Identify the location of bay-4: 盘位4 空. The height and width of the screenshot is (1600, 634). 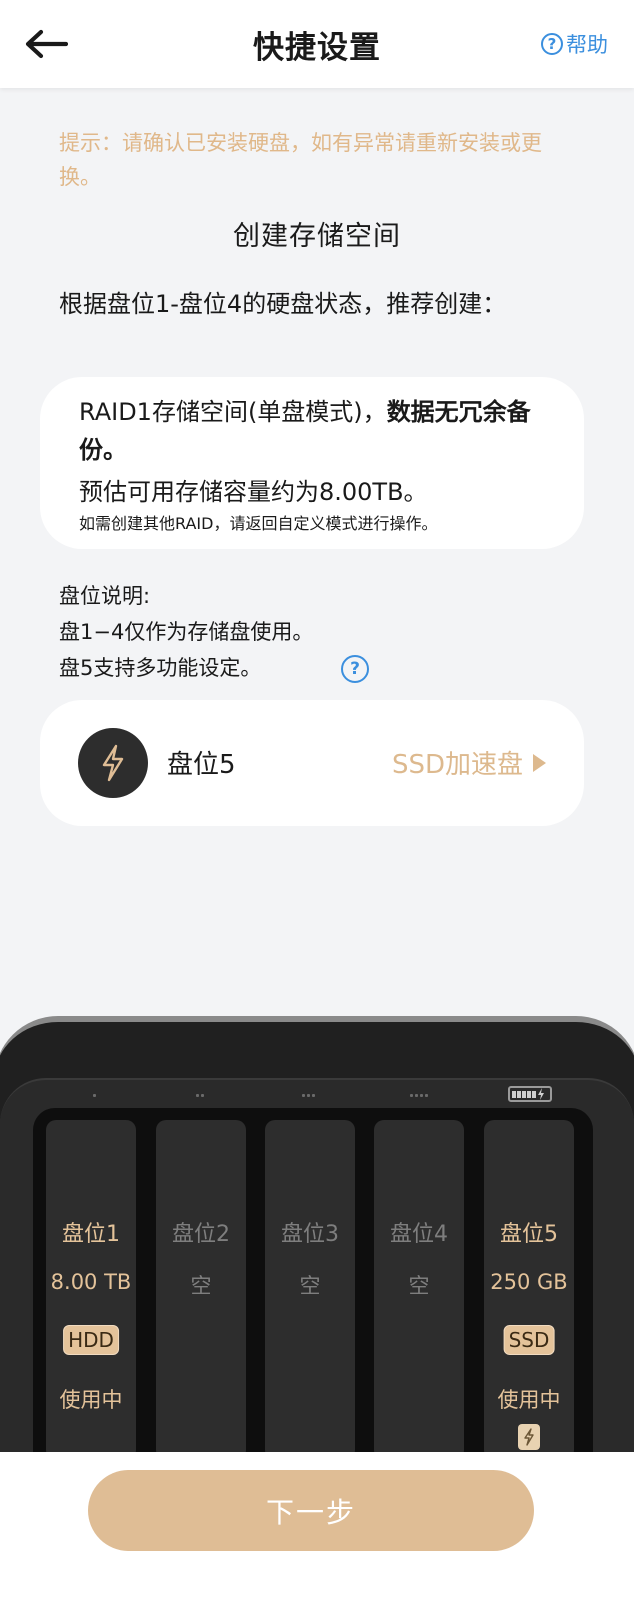
(419, 1290).